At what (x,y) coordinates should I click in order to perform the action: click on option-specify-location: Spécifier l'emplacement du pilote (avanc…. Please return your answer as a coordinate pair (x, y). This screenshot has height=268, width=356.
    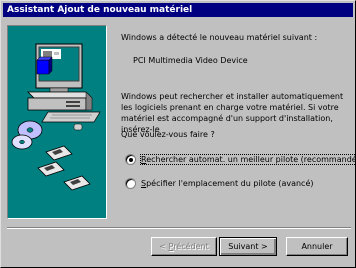
    Looking at the image, I should click on (219, 183).